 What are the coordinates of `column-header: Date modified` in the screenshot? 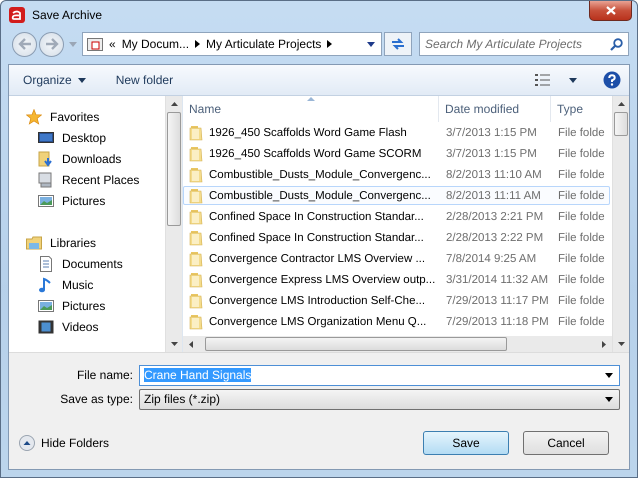 It's located at (495, 109).